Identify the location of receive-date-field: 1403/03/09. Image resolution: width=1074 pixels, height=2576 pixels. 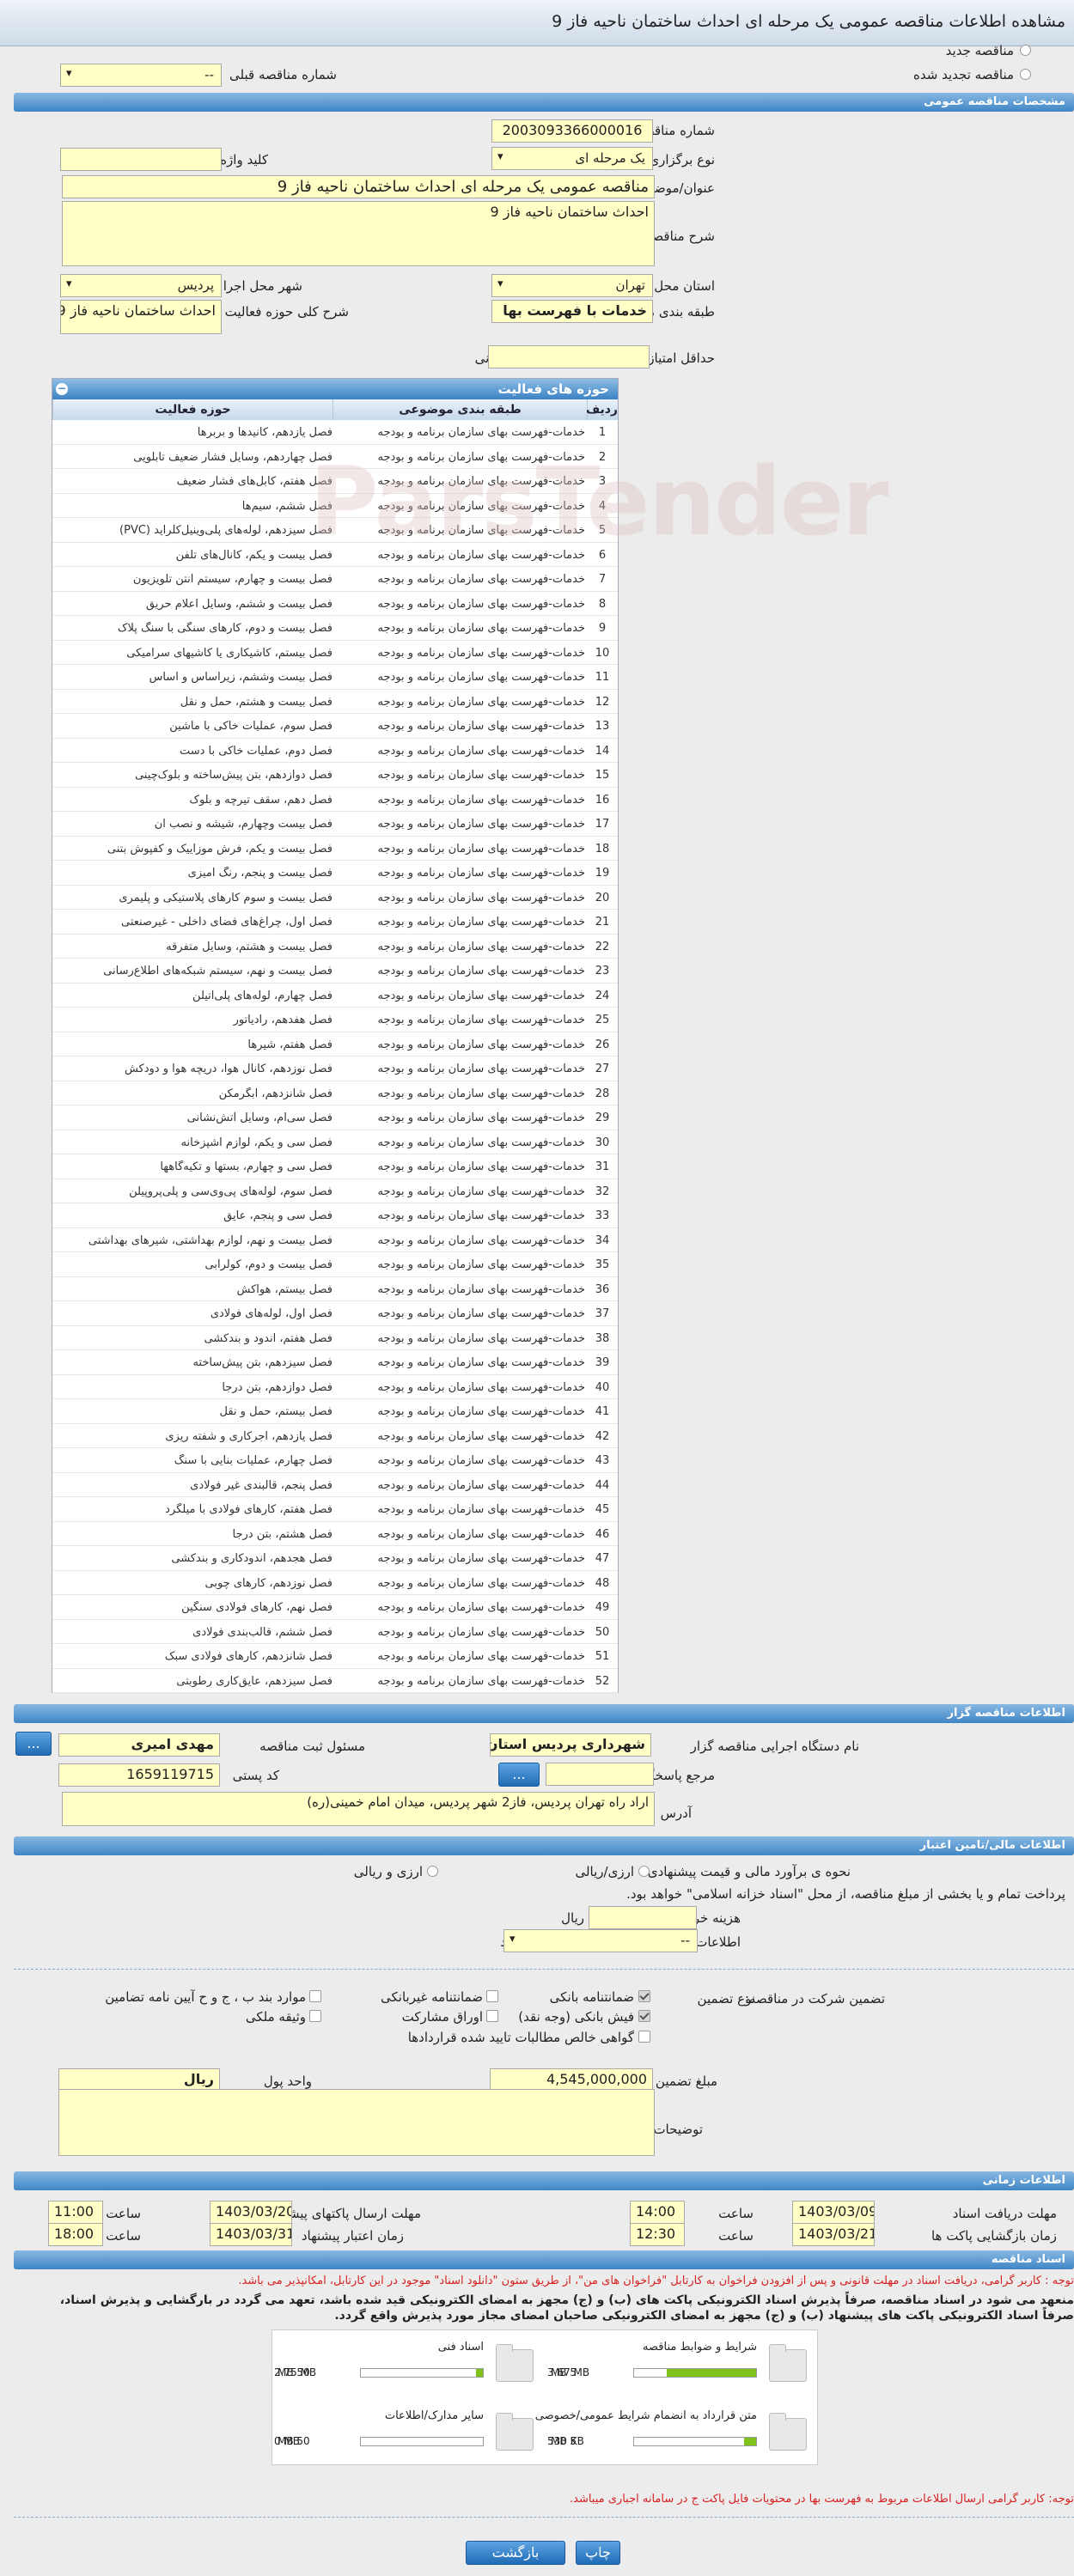
(833, 2212).